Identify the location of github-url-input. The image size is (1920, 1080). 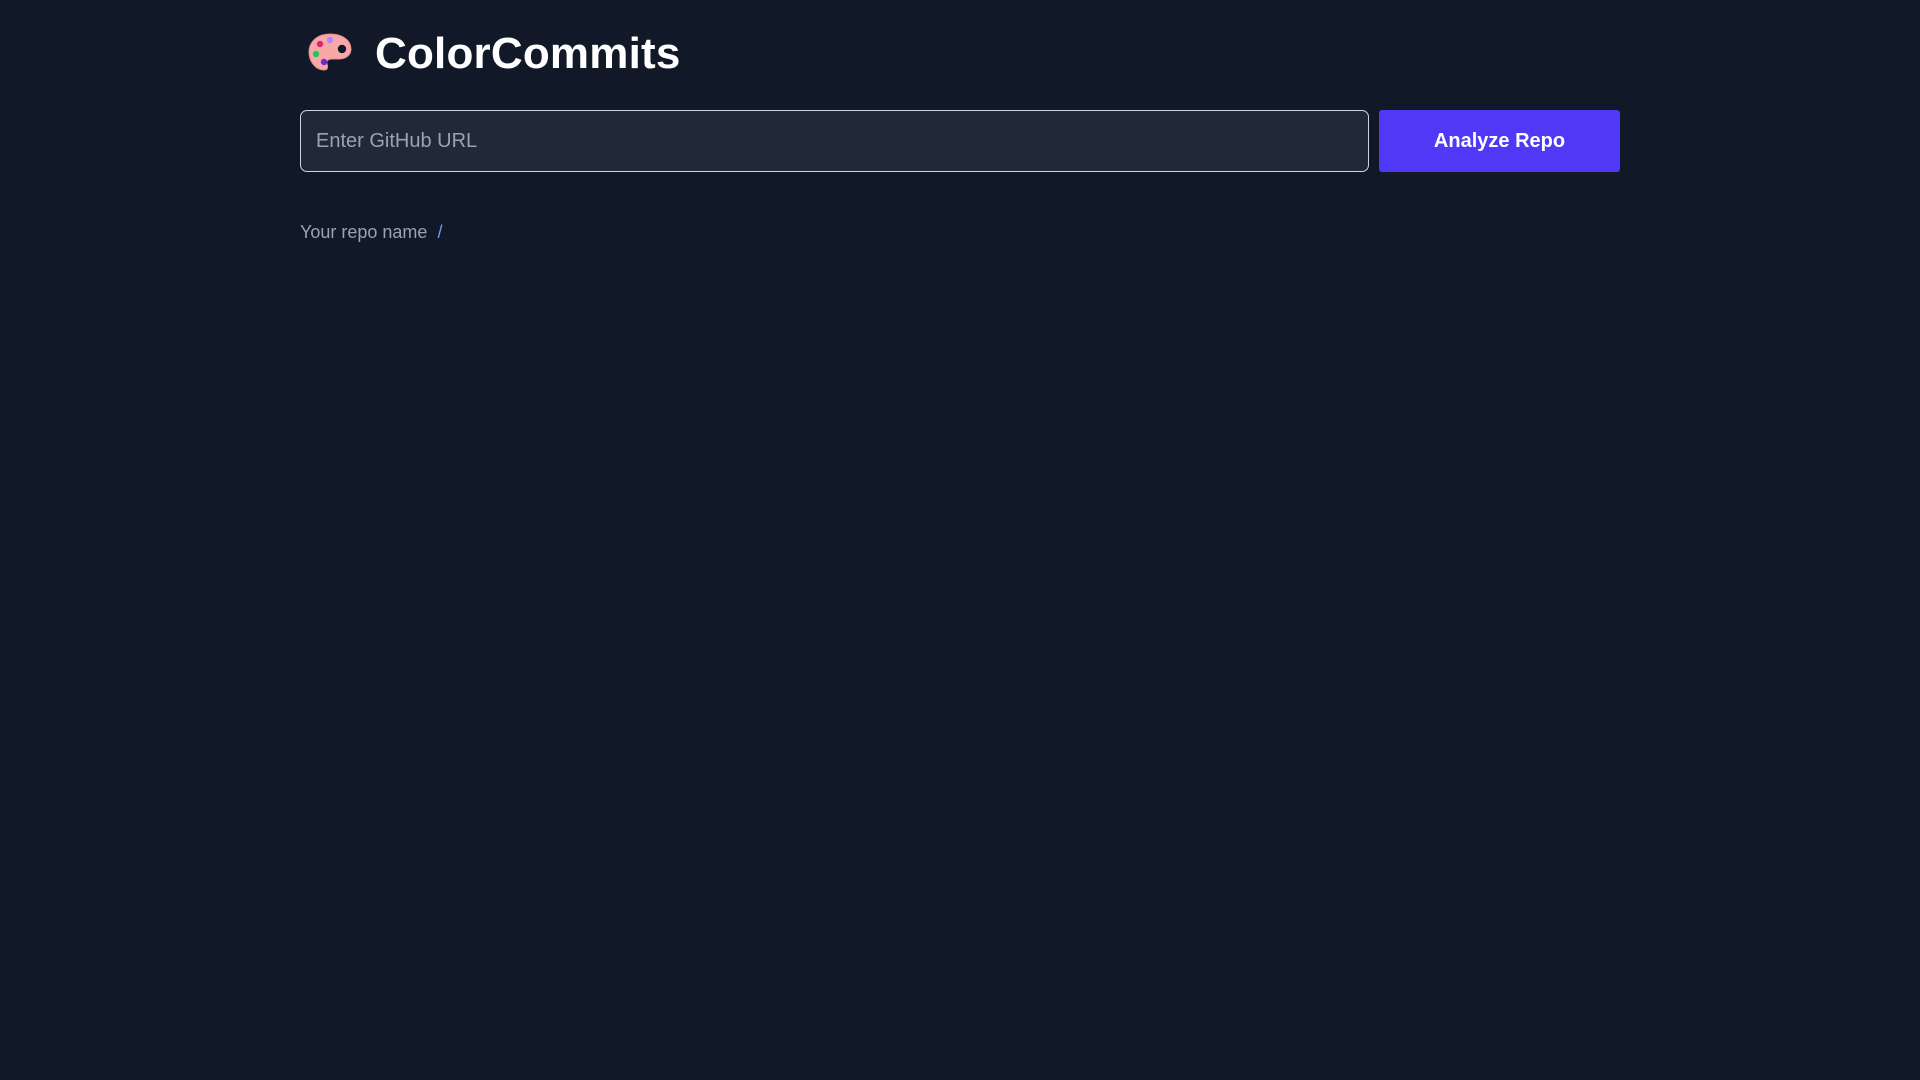
(834, 141).